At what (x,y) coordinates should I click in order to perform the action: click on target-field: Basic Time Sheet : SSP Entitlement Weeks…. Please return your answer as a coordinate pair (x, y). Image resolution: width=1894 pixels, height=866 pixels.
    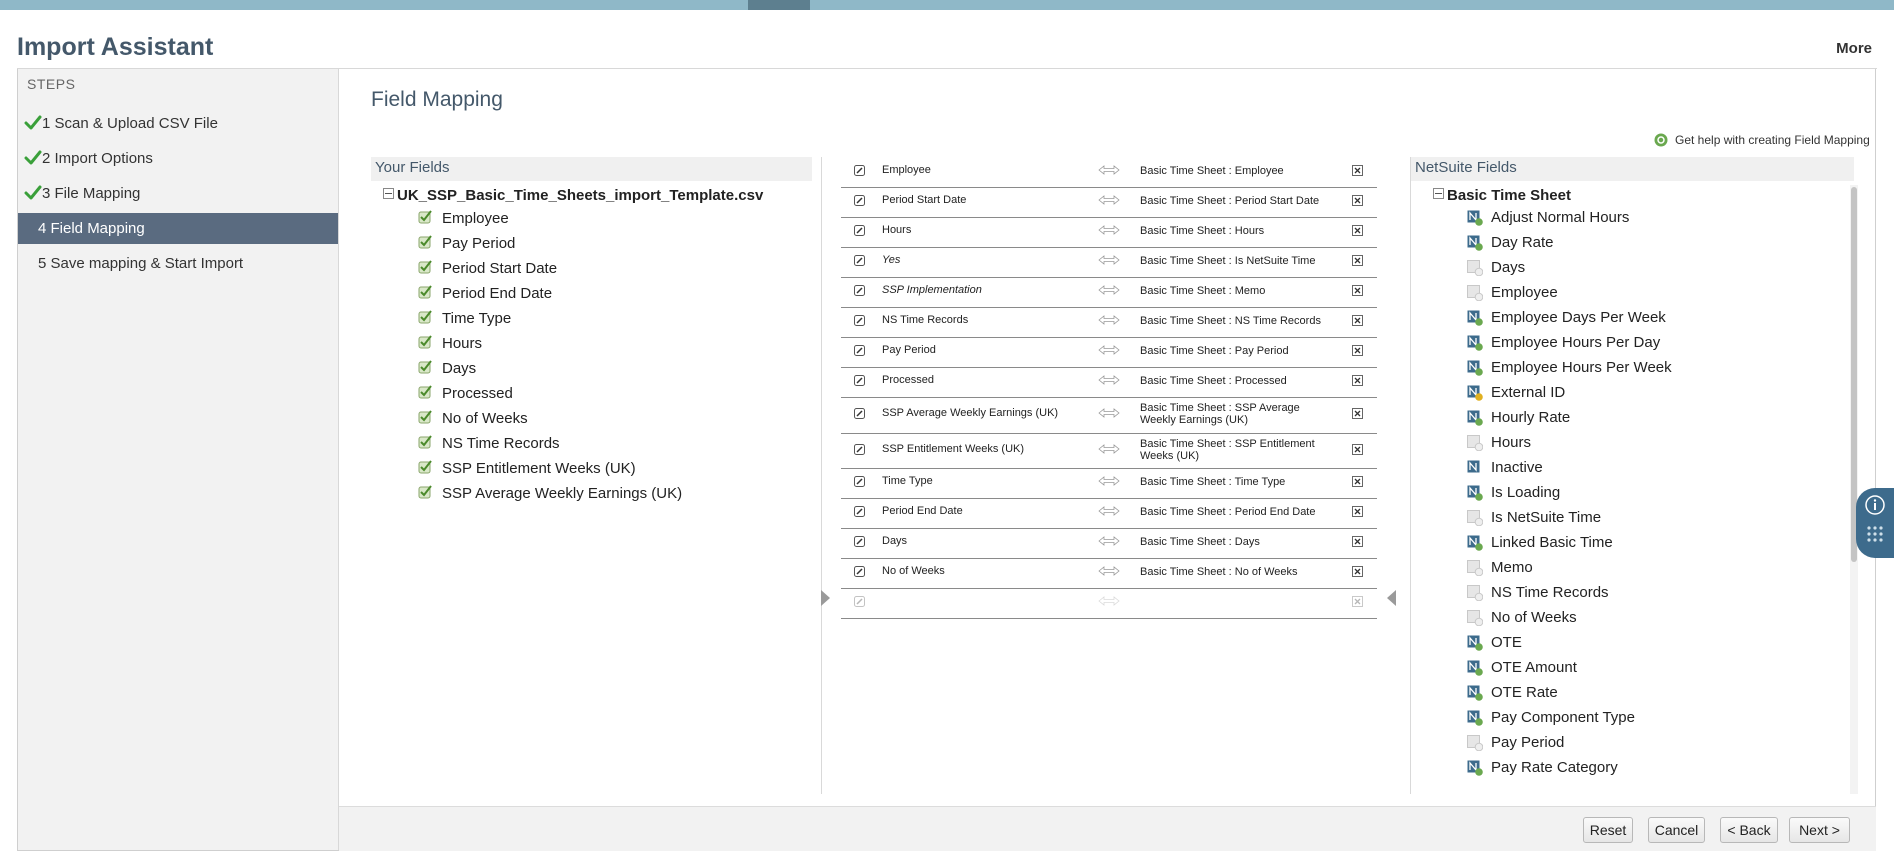
    Looking at the image, I should click on (1232, 450).